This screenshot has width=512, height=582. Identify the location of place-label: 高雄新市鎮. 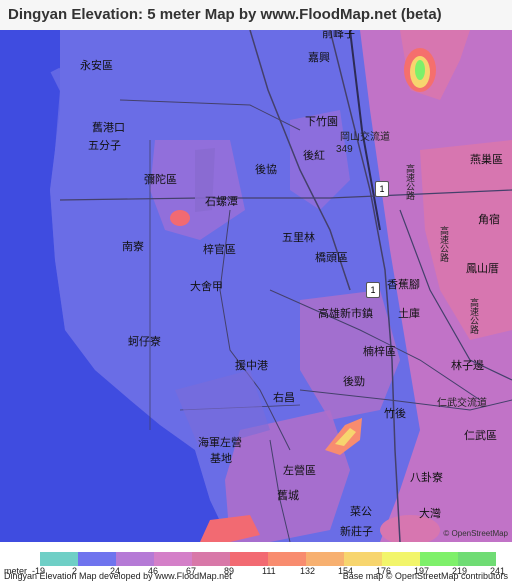
(345, 314).